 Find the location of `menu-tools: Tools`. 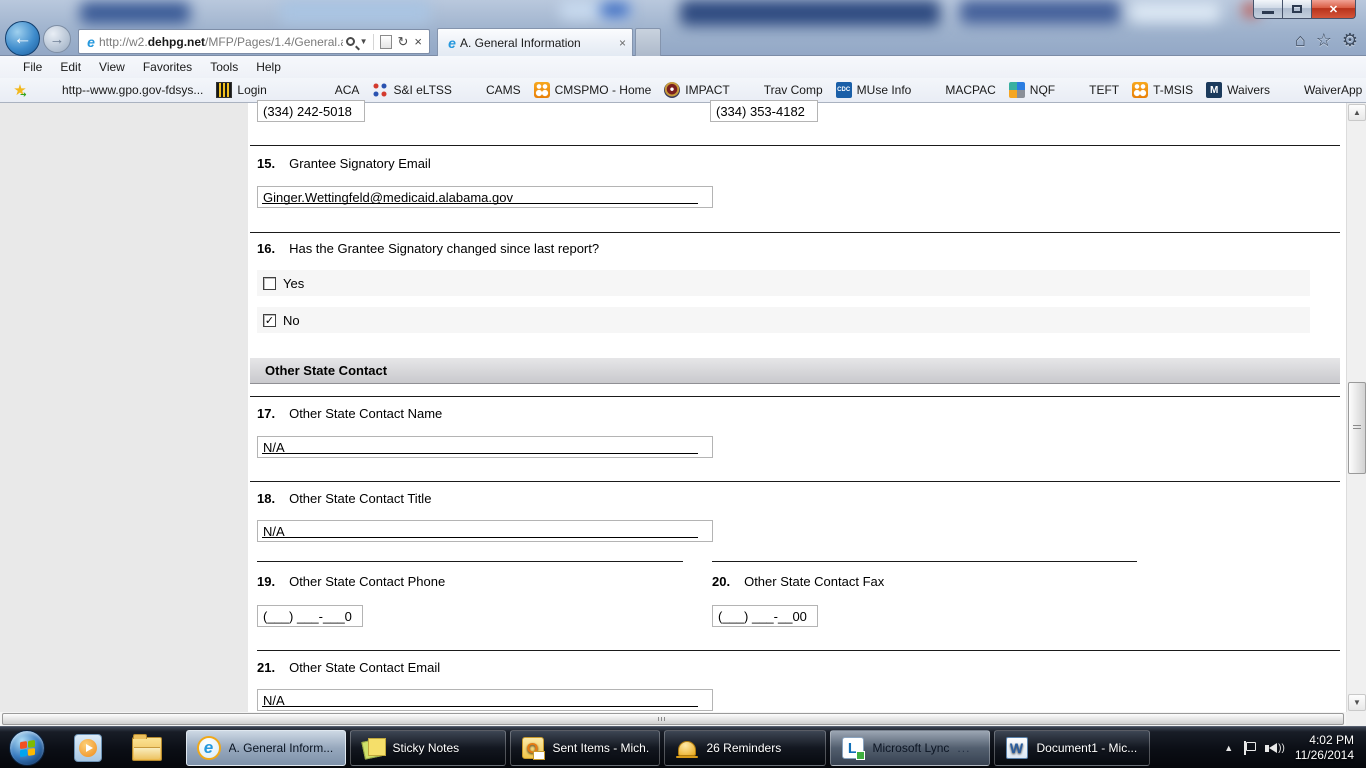

menu-tools: Tools is located at coordinates (224, 67).